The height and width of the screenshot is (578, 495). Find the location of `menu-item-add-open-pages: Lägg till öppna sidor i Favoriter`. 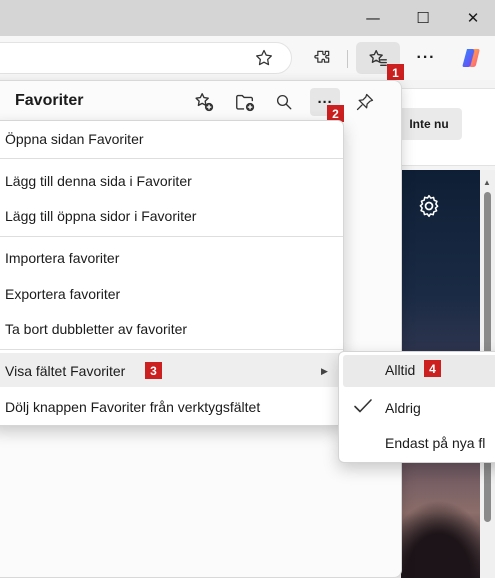

menu-item-add-open-pages: Lägg till öppna sidor i Favoriter is located at coordinates (100, 216).